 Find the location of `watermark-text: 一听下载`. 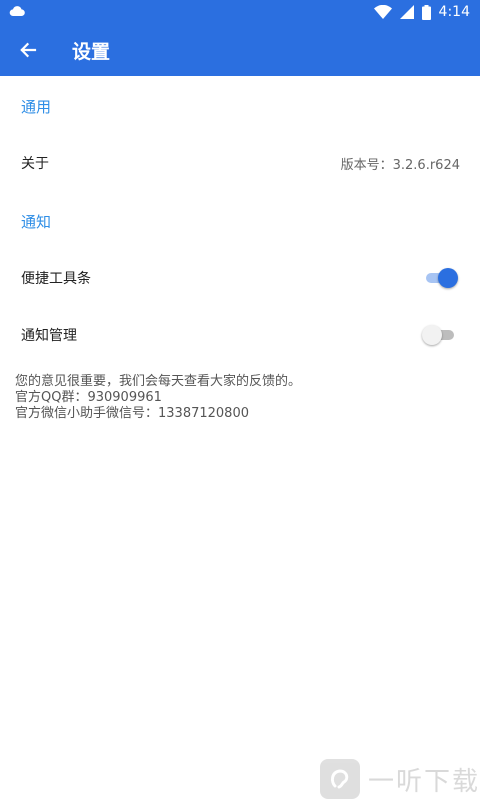

watermark-text: 一听下载 is located at coordinates (424, 781).